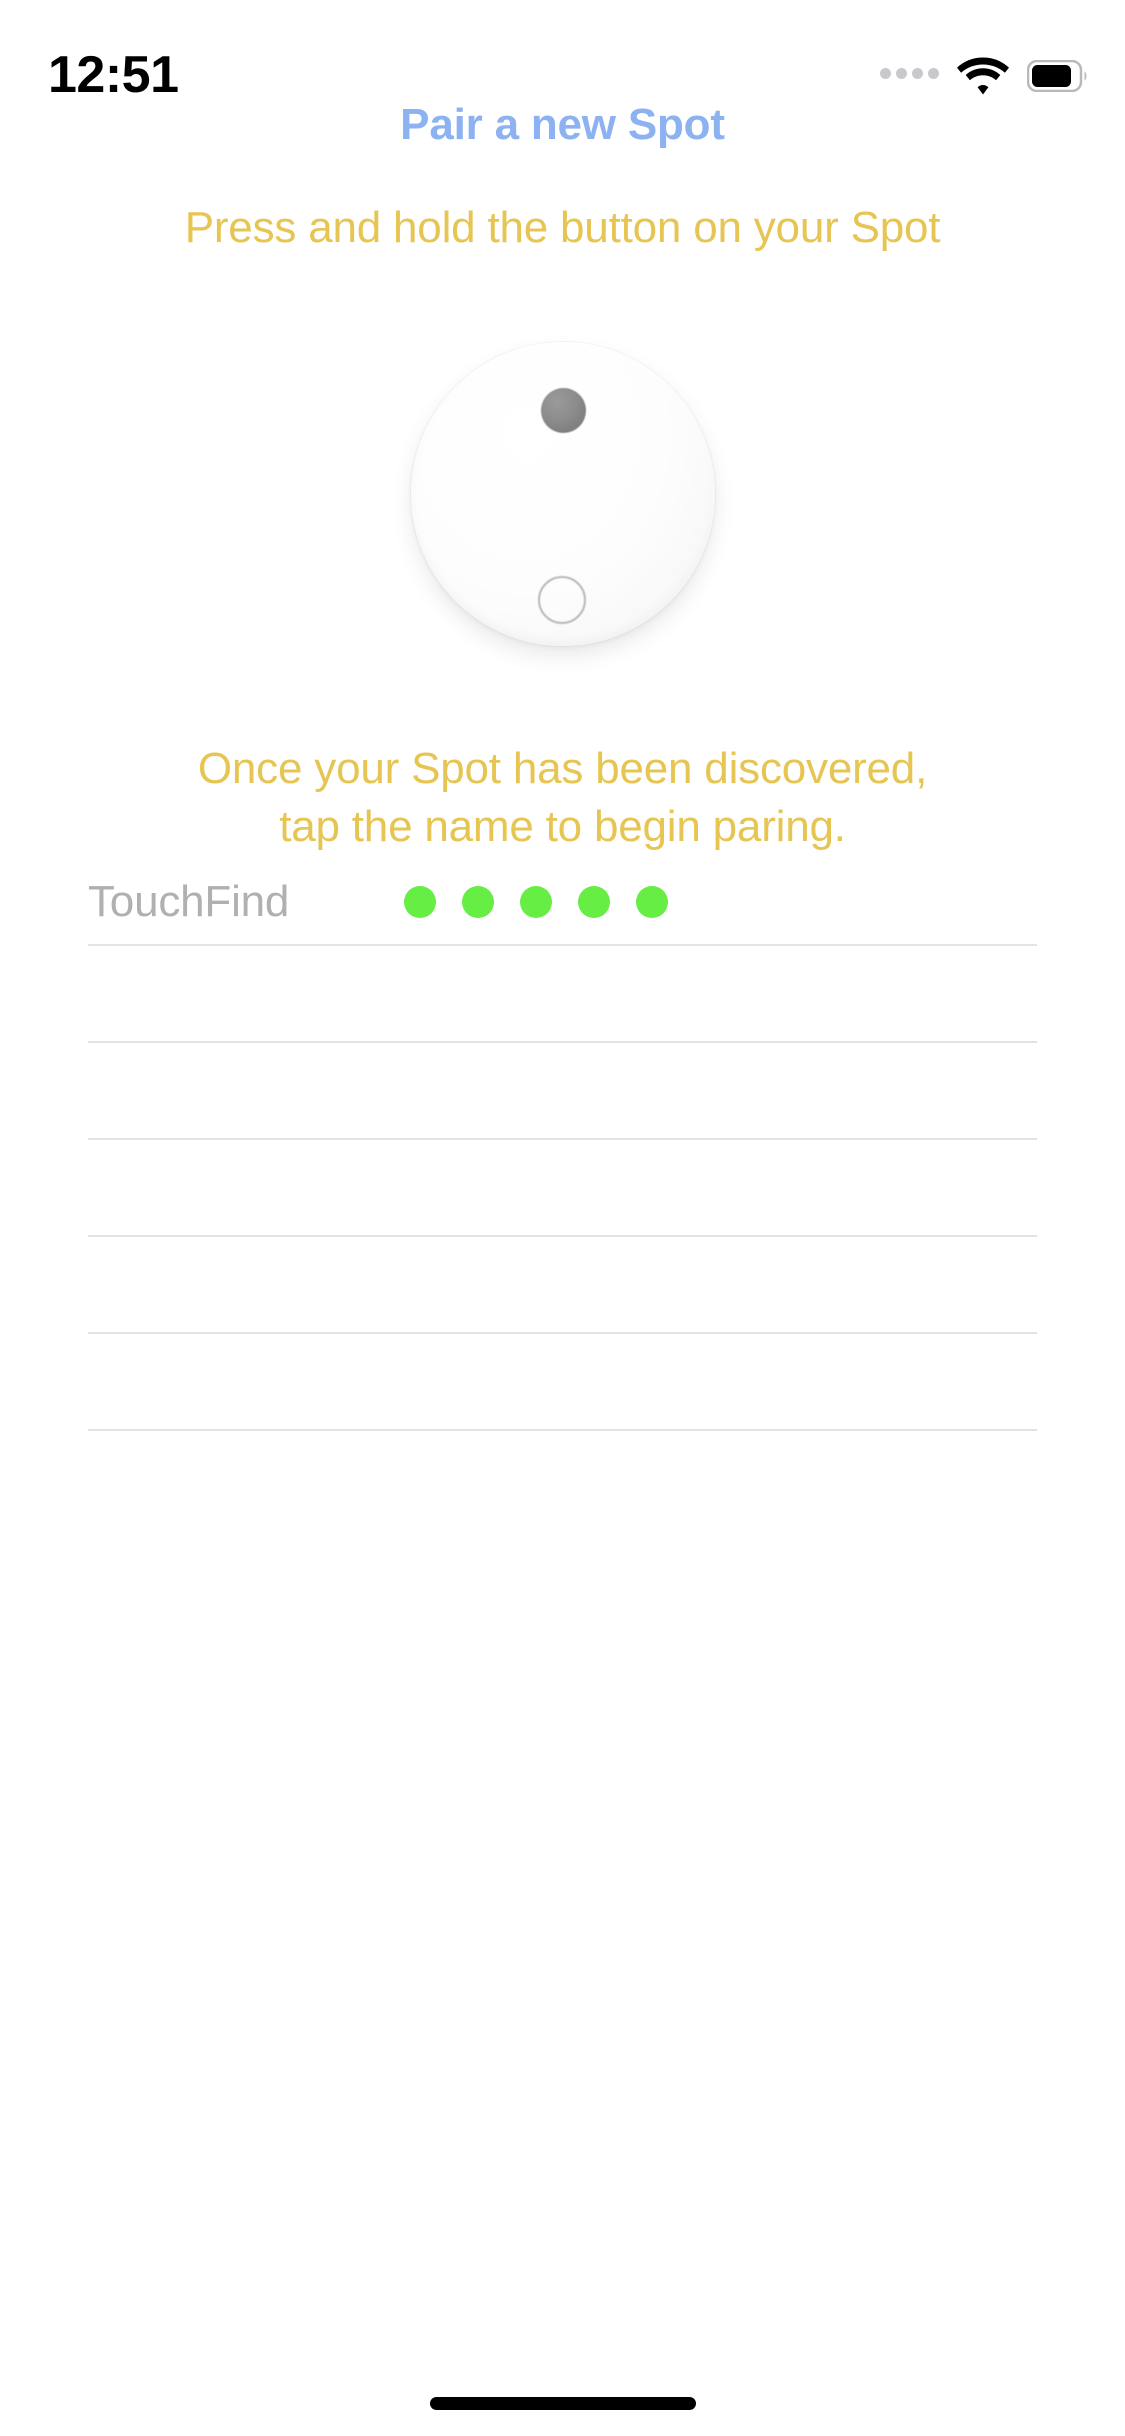 This screenshot has height=2436, width=1125. I want to click on spot-tracker-illustration, so click(562, 503).